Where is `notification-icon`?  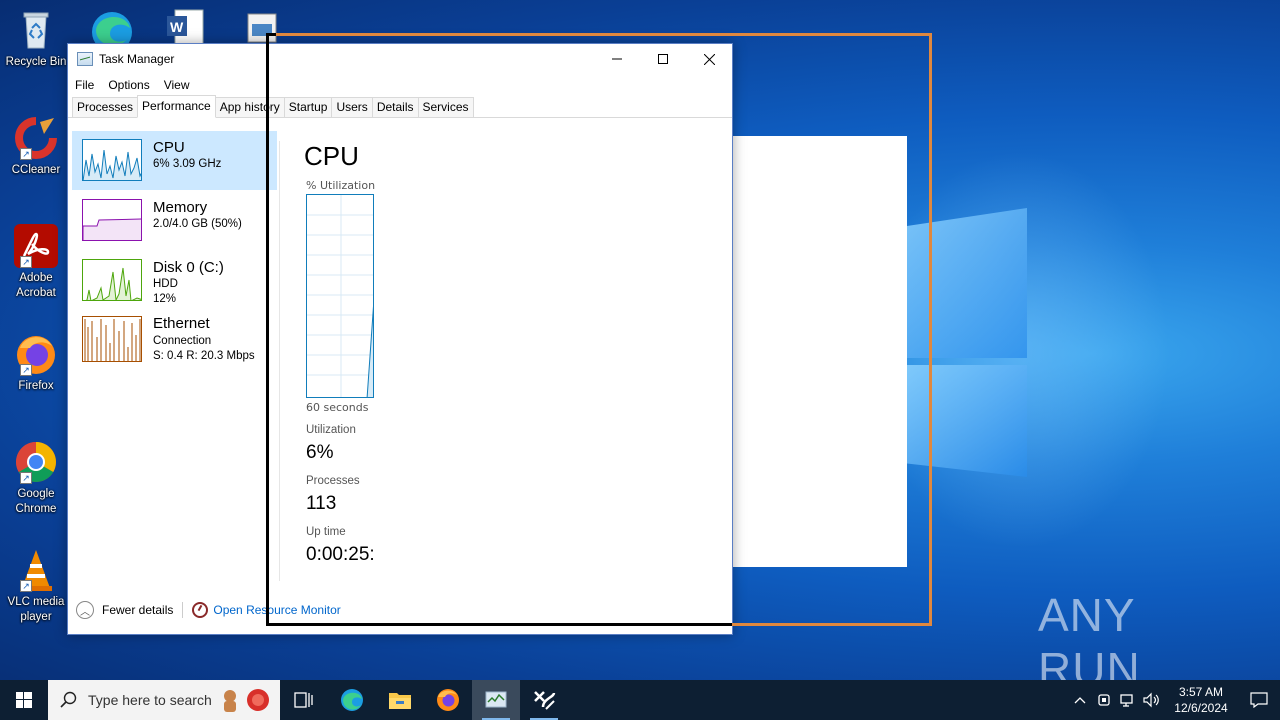 notification-icon is located at coordinates (1259, 700).